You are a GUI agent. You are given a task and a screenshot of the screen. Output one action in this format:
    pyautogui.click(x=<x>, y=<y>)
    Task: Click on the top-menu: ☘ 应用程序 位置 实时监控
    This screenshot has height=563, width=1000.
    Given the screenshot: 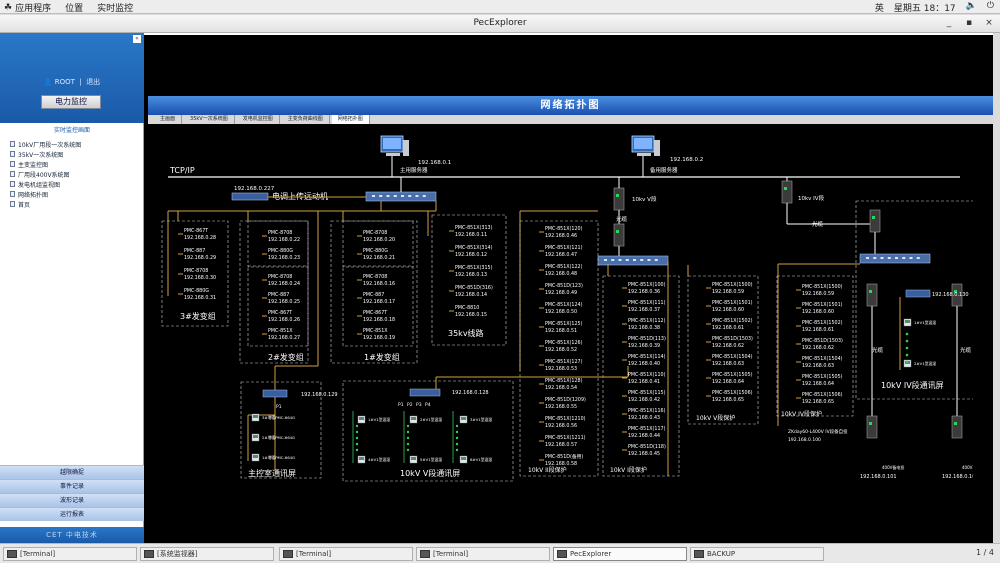 What is the action you would take?
    pyautogui.click(x=68, y=8)
    